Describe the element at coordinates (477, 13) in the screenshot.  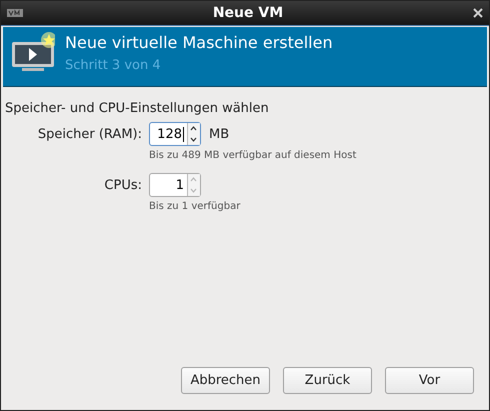
I see `close-icon` at that location.